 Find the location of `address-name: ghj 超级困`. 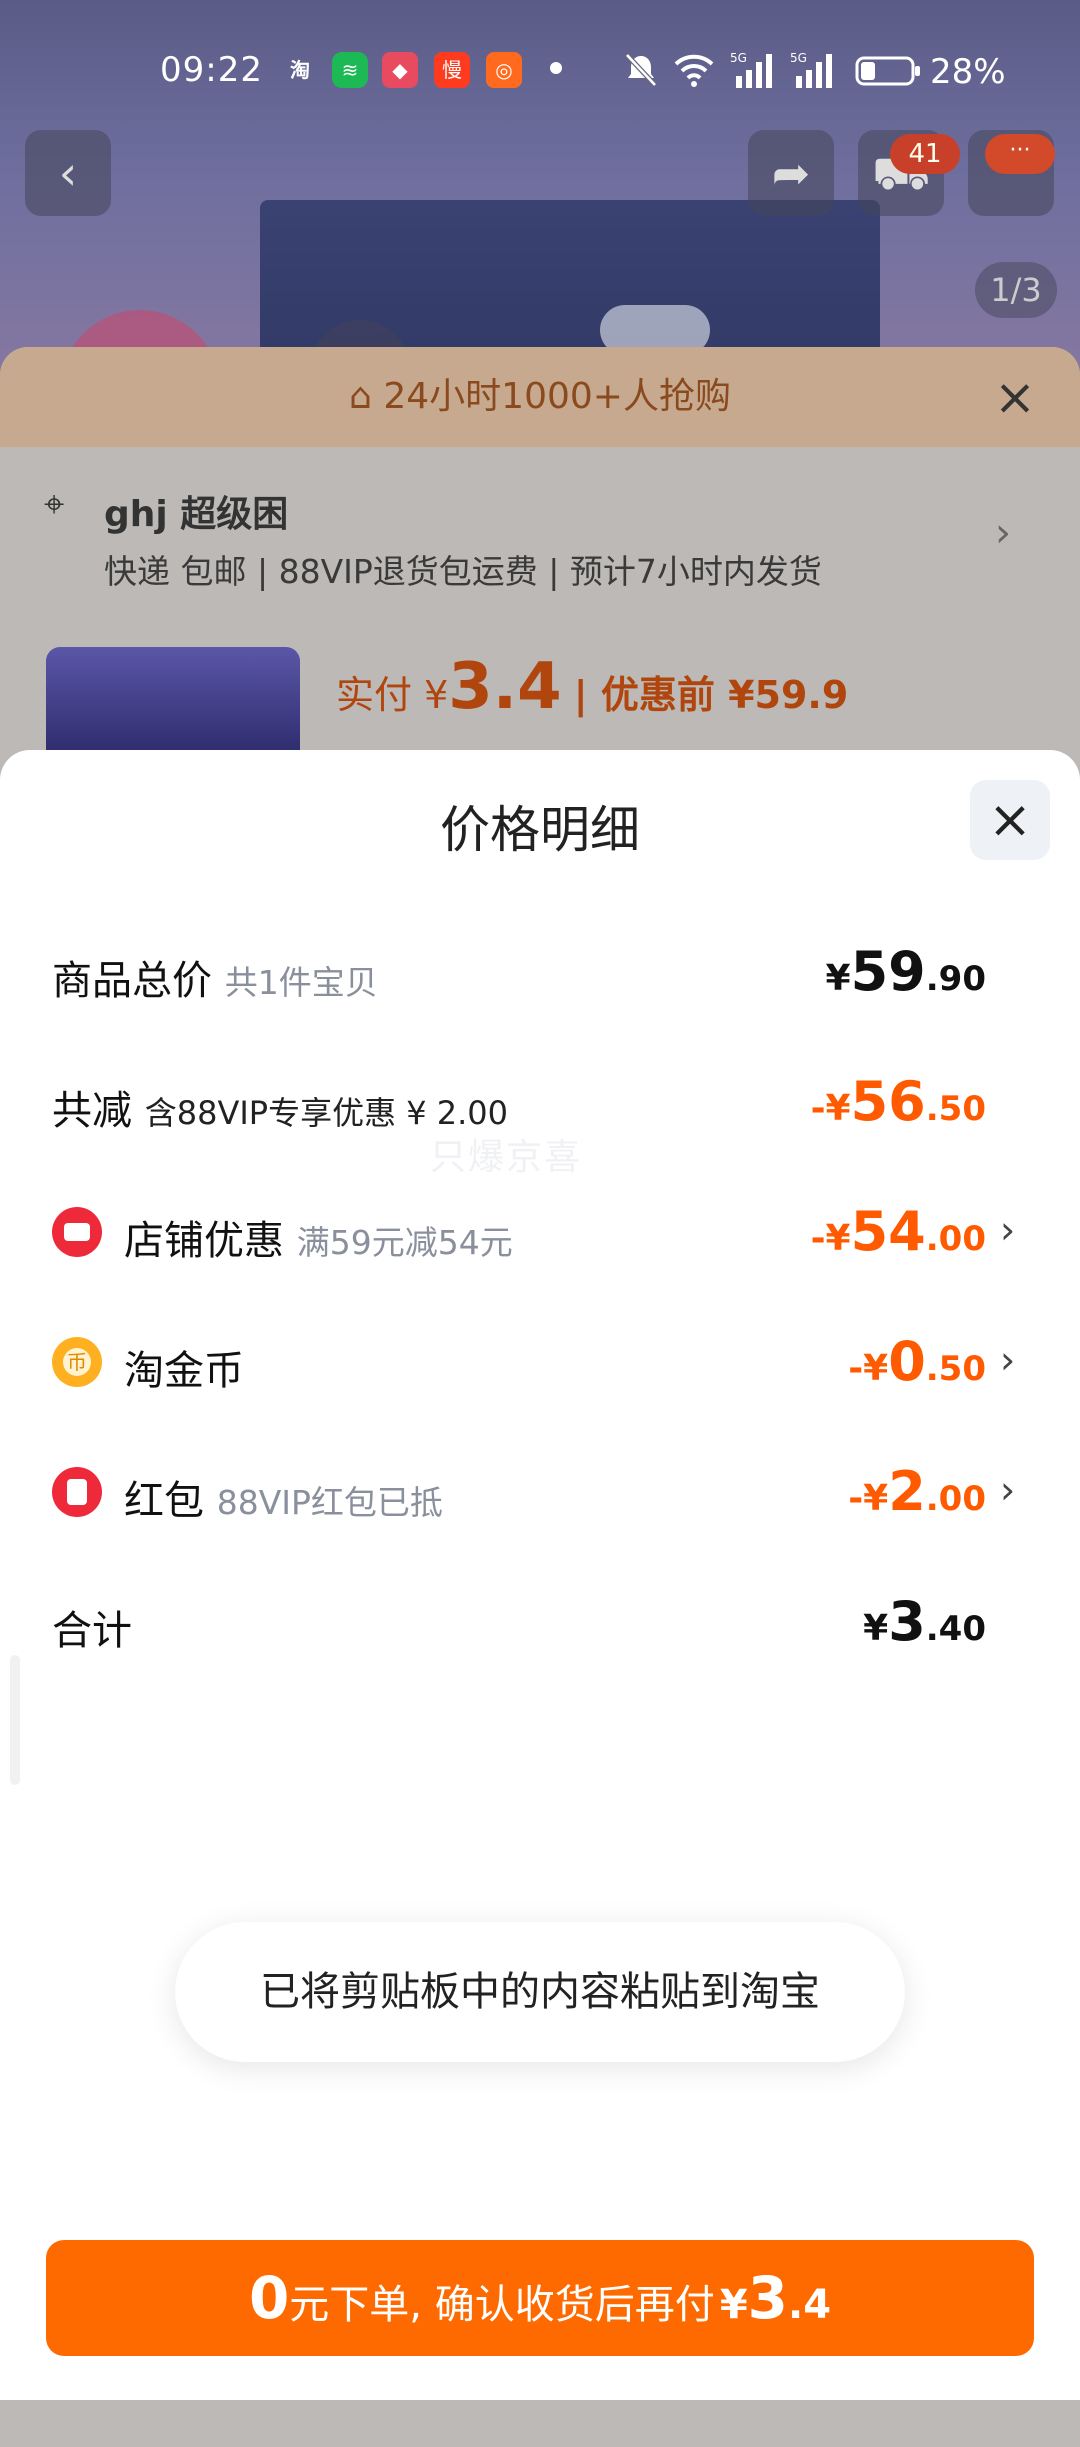

address-name: ghj 超级困 is located at coordinates (196, 511).